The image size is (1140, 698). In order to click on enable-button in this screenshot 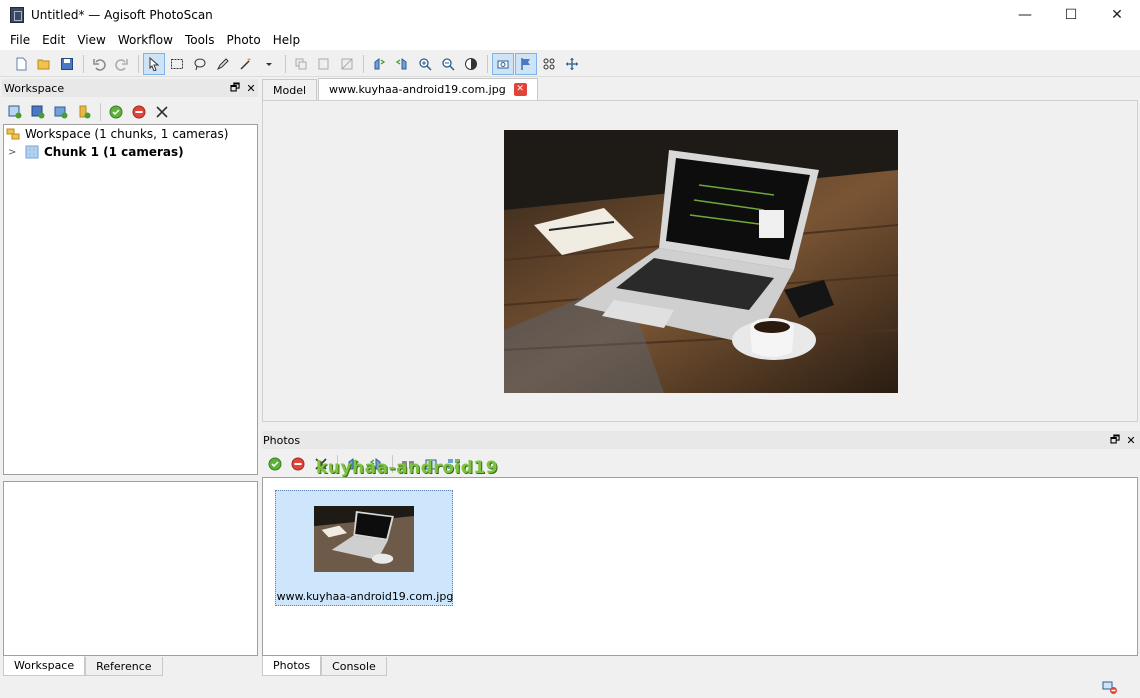, I will do `click(116, 112)`.